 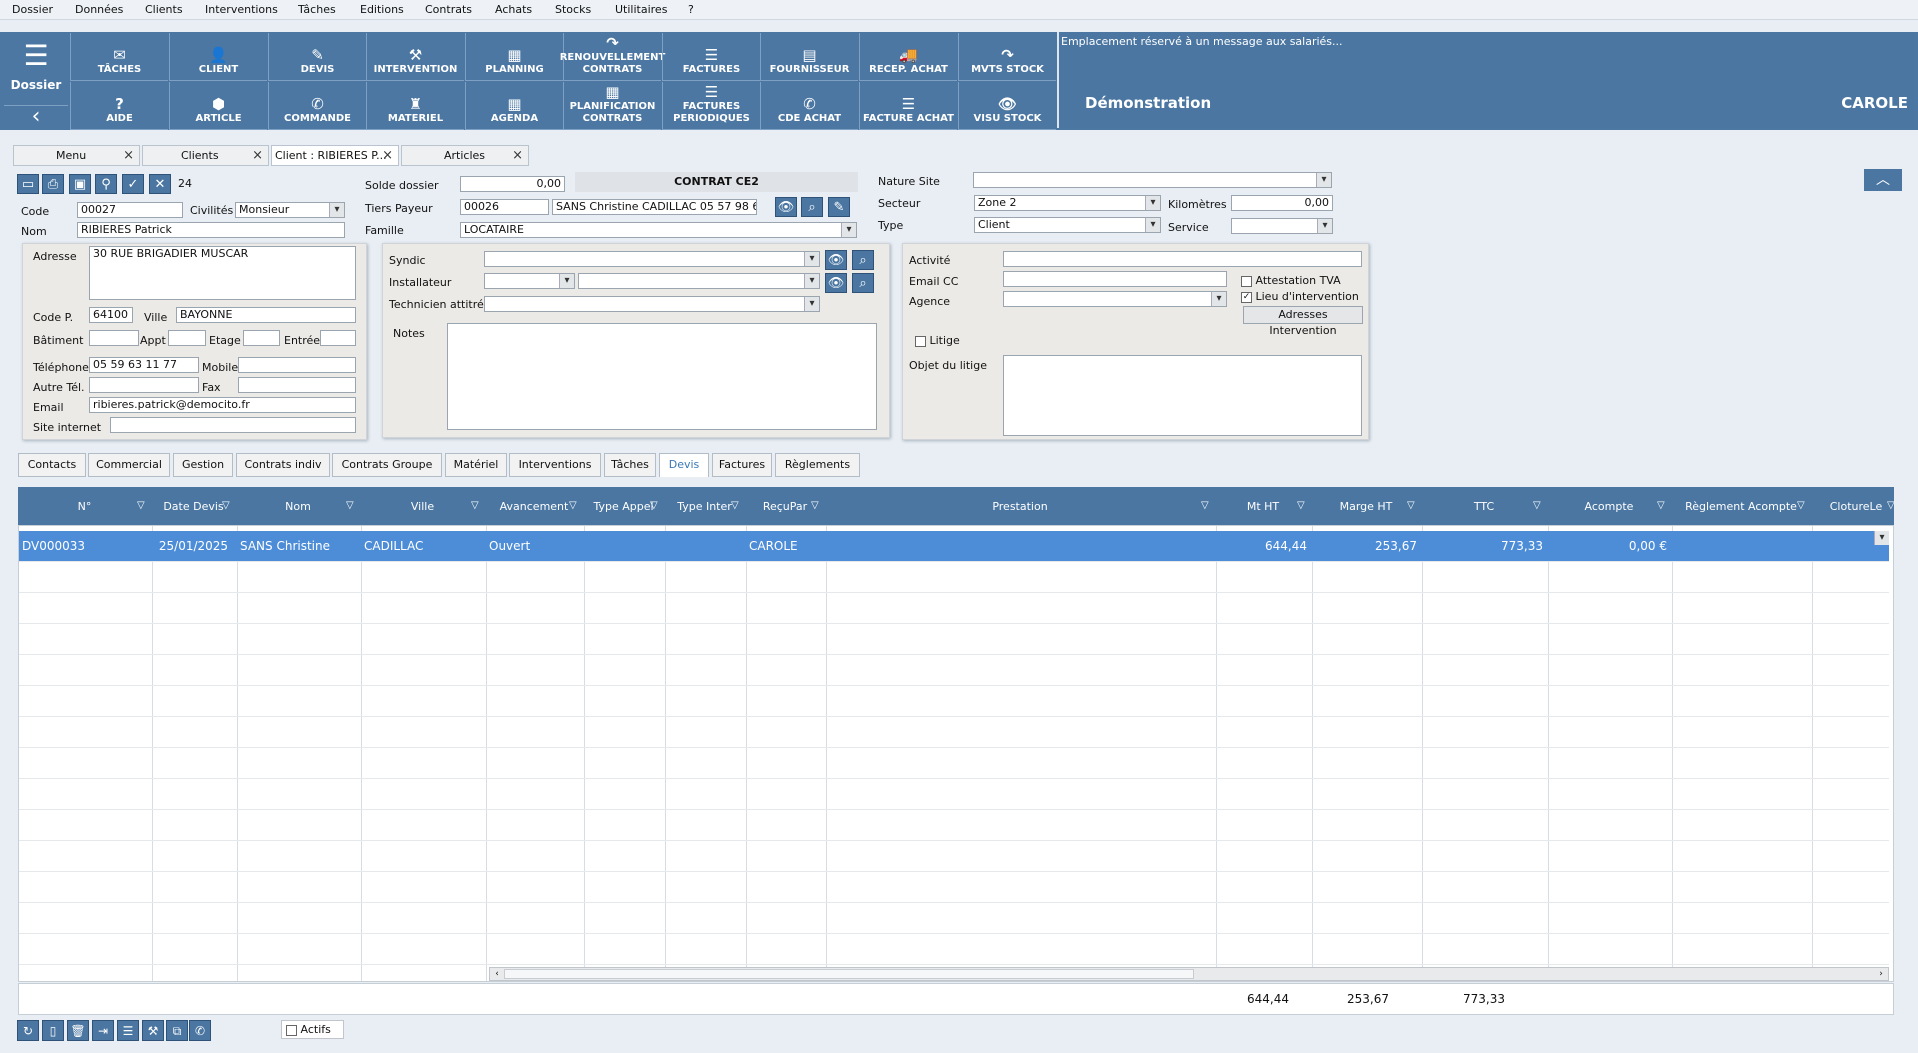 What do you see at coordinates (144, 385) in the screenshot?
I see `autretel-field` at bounding box center [144, 385].